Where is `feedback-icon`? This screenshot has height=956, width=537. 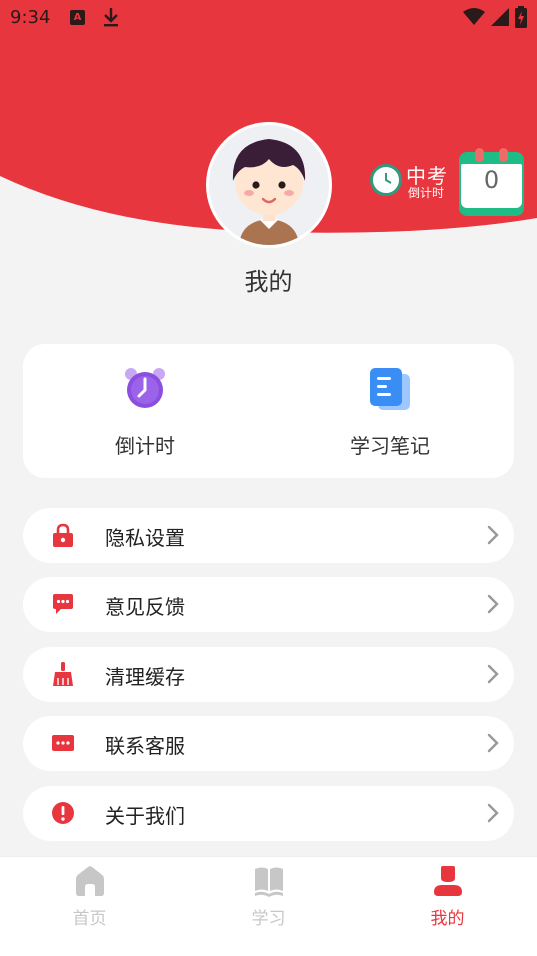 feedback-icon is located at coordinates (63, 604).